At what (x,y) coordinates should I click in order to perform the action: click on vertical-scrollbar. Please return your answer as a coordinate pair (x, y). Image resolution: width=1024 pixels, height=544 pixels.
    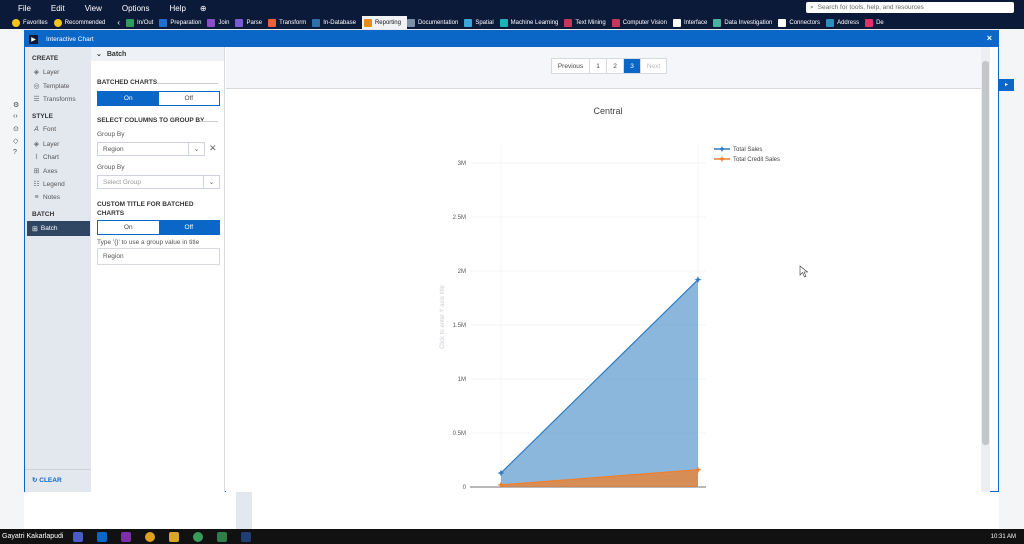
    Looking at the image, I should click on (985, 269).